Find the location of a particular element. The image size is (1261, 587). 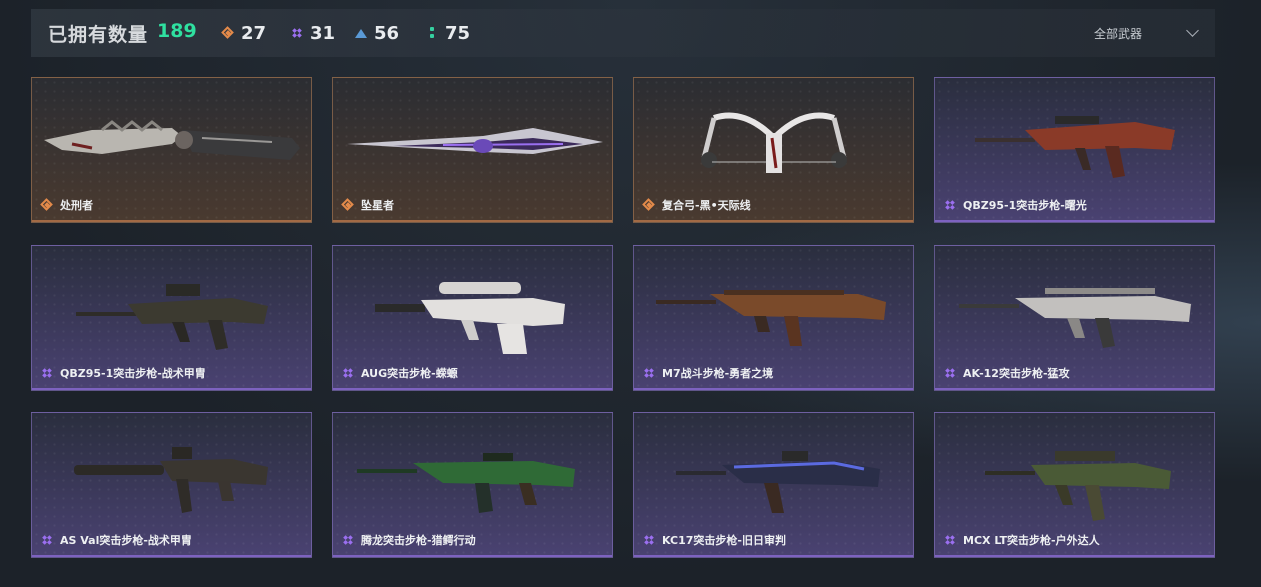

weapon-name: AK-12突击步枪-猛攻 is located at coordinates (1016, 373).